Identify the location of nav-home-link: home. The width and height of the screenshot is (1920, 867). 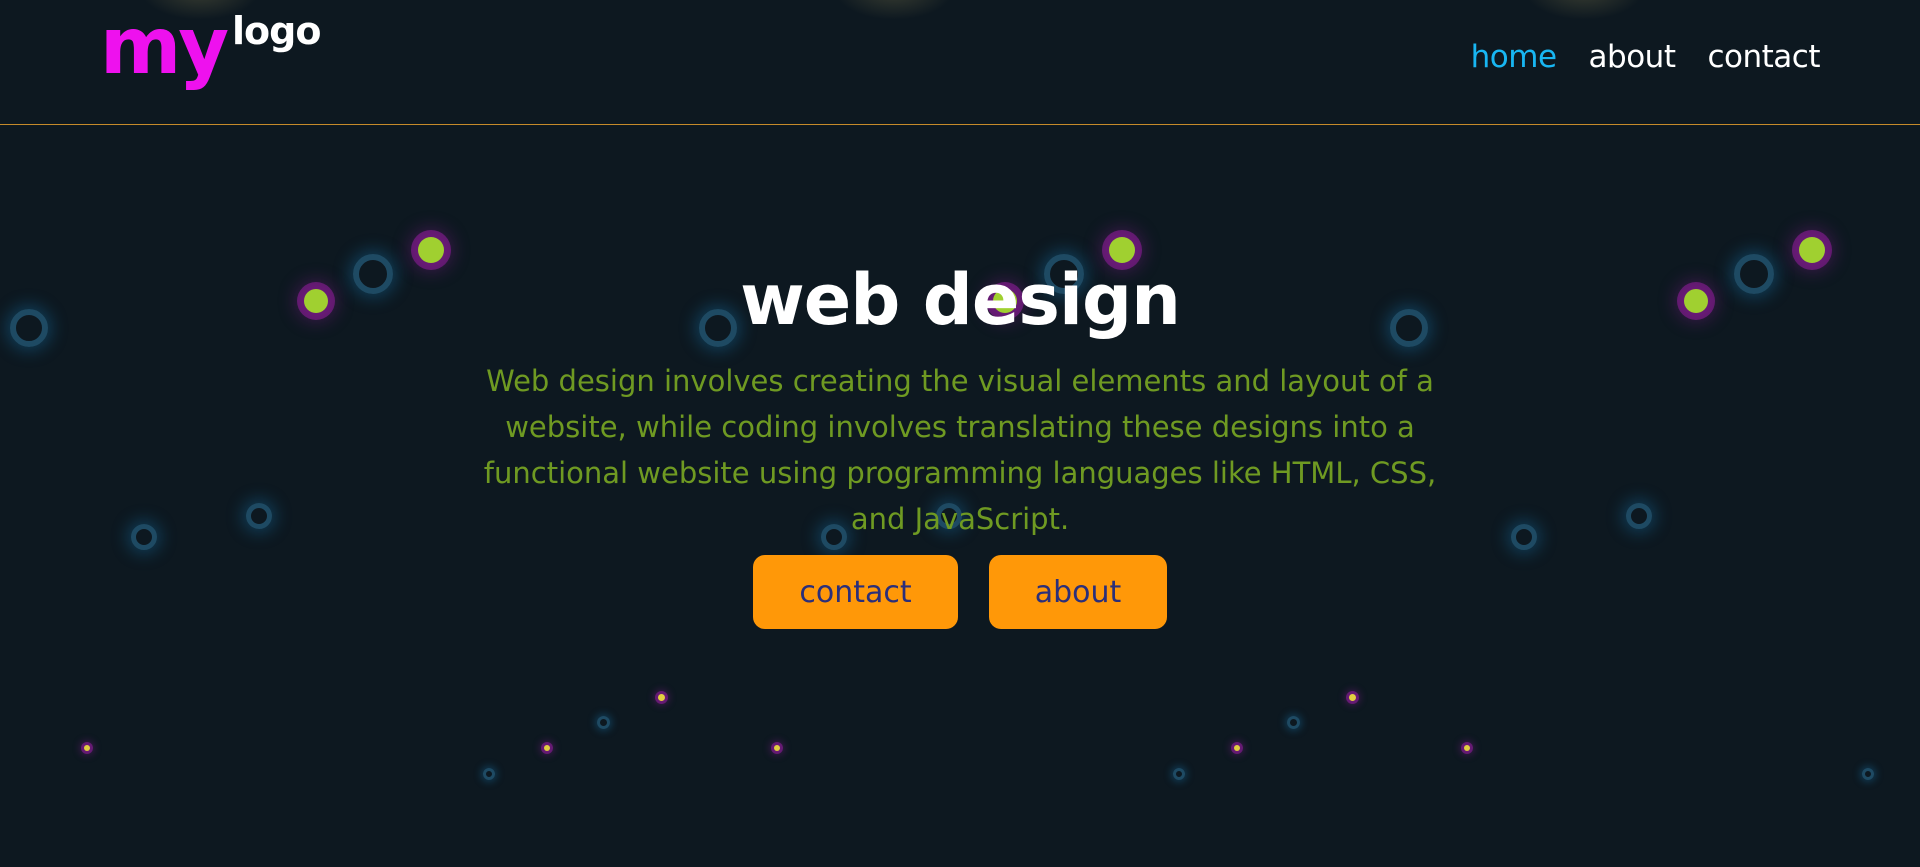
(1514, 57).